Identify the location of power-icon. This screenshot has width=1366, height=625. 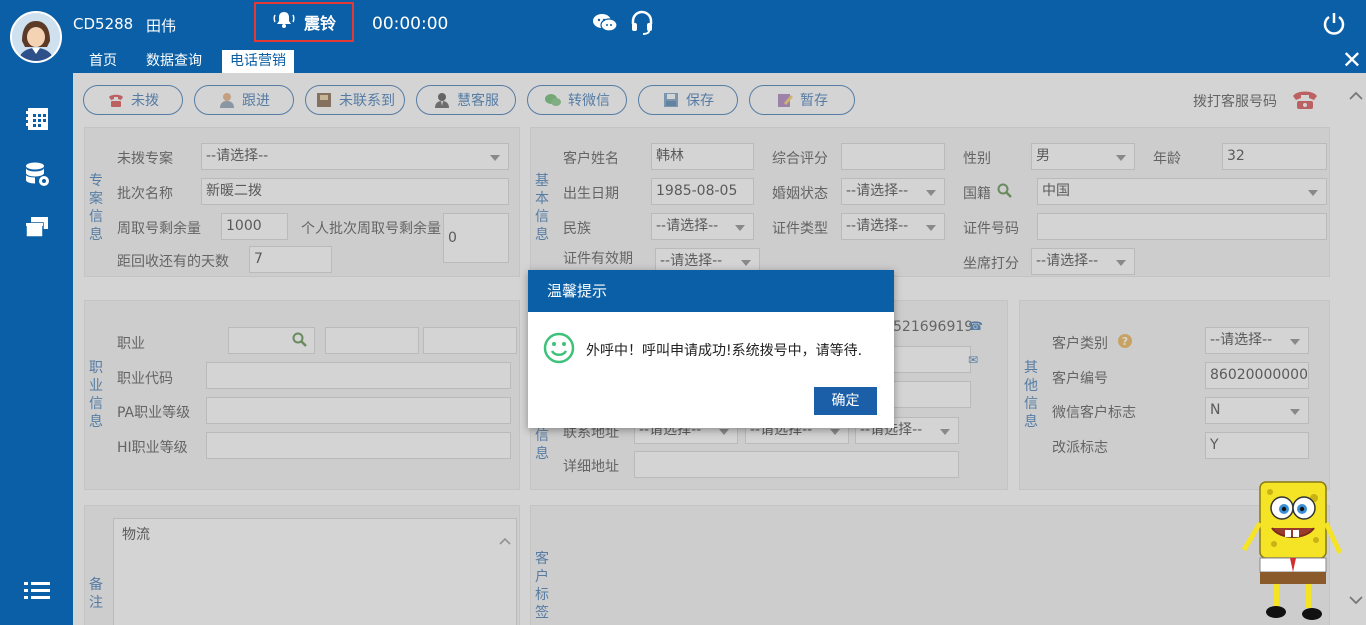
(1334, 26).